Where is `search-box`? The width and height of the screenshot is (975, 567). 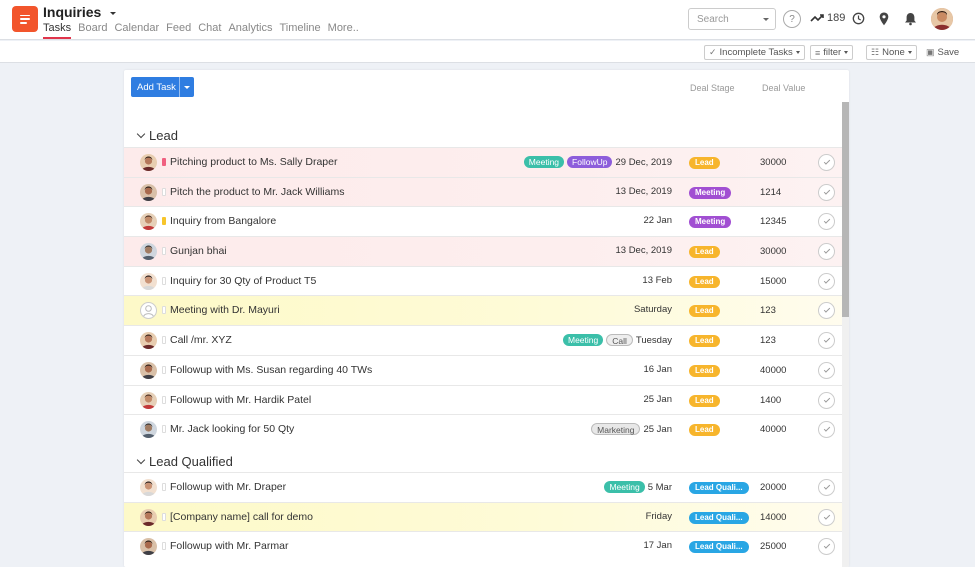
search-box is located at coordinates (732, 19).